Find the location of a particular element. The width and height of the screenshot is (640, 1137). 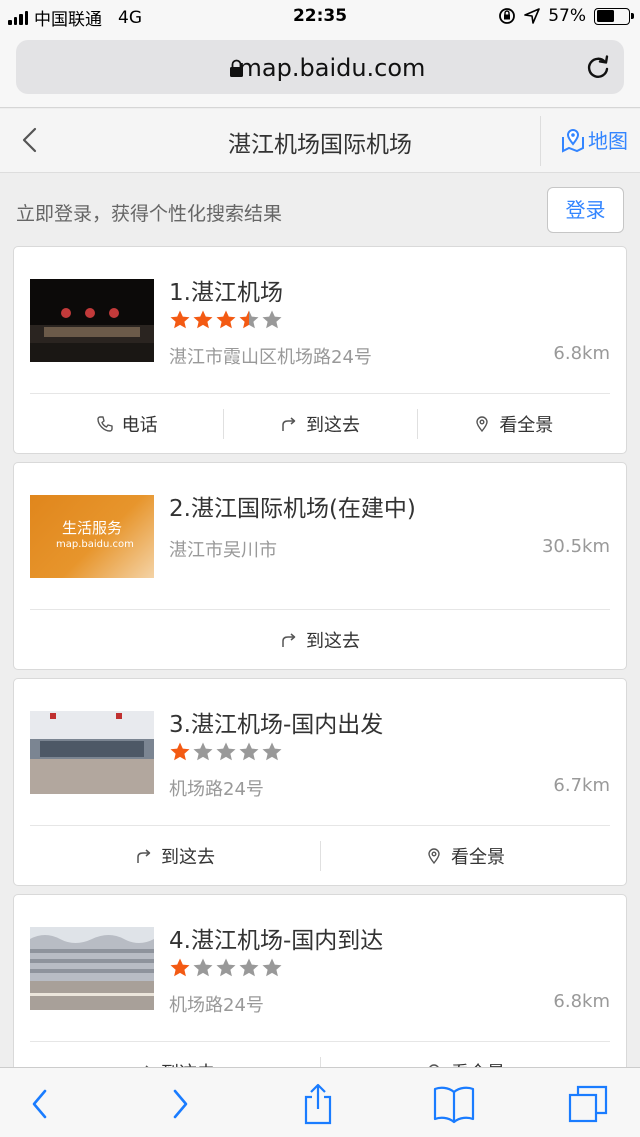

card-actions: 到这去 看全景 is located at coordinates (320, 856).